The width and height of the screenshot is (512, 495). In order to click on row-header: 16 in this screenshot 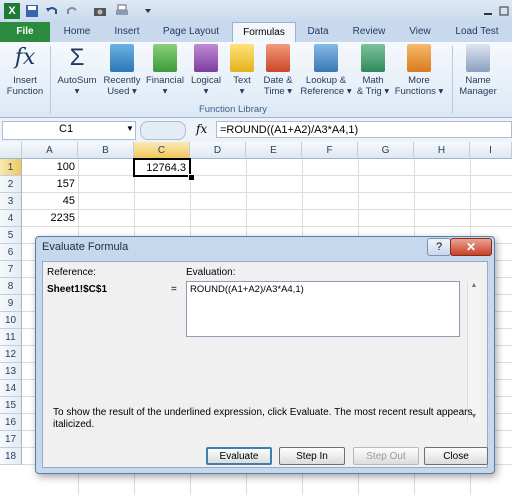, I will do `click(11, 422)`.